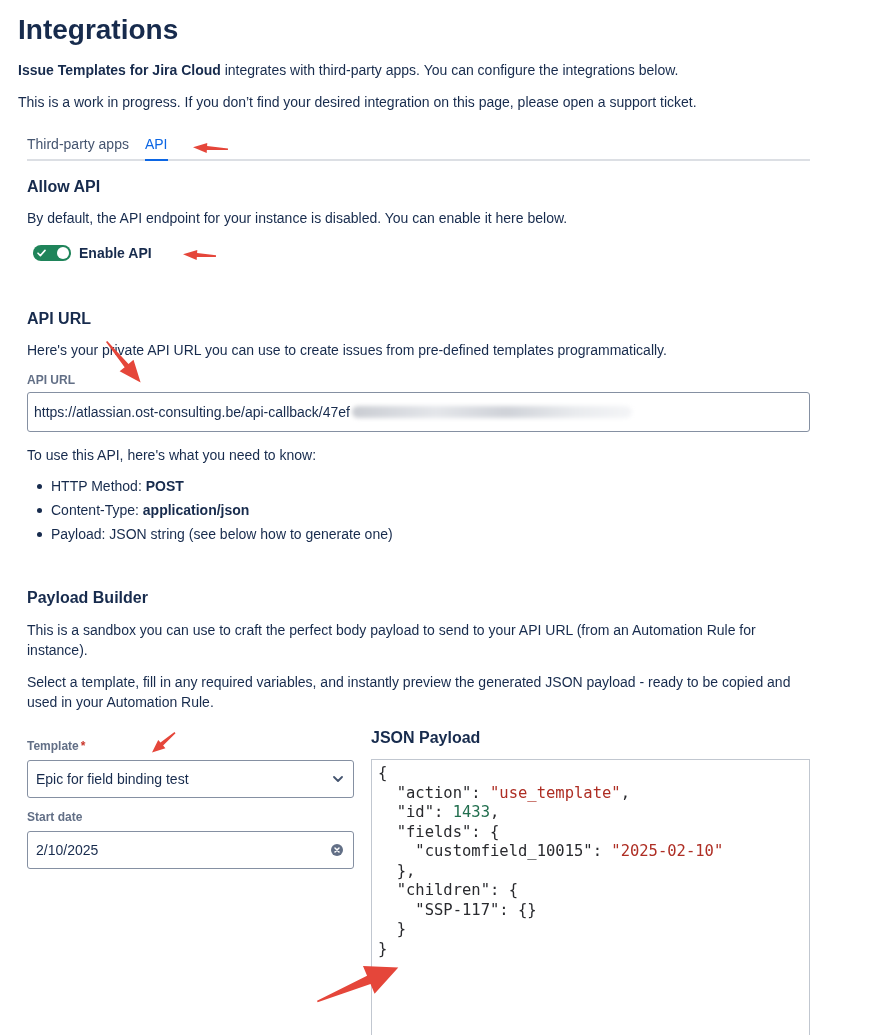  What do you see at coordinates (349, 70) in the screenshot?
I see `intro-text: Issue Templates for Jira Cloud integrates with third-party apps. You can configure the integrations below.` at bounding box center [349, 70].